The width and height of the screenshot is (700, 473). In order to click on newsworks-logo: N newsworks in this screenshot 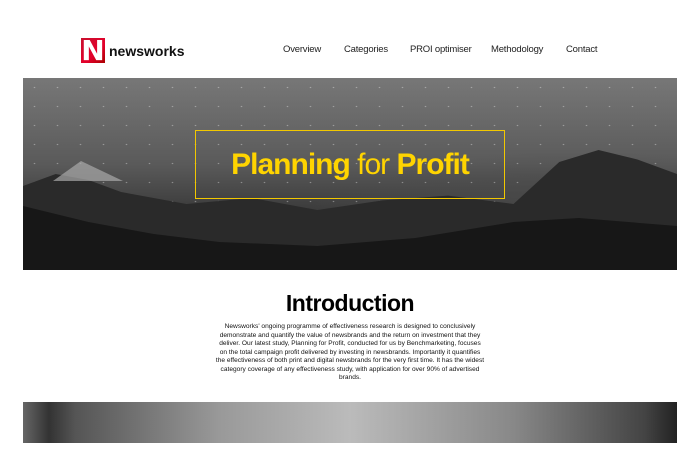, I will do `click(133, 50)`.